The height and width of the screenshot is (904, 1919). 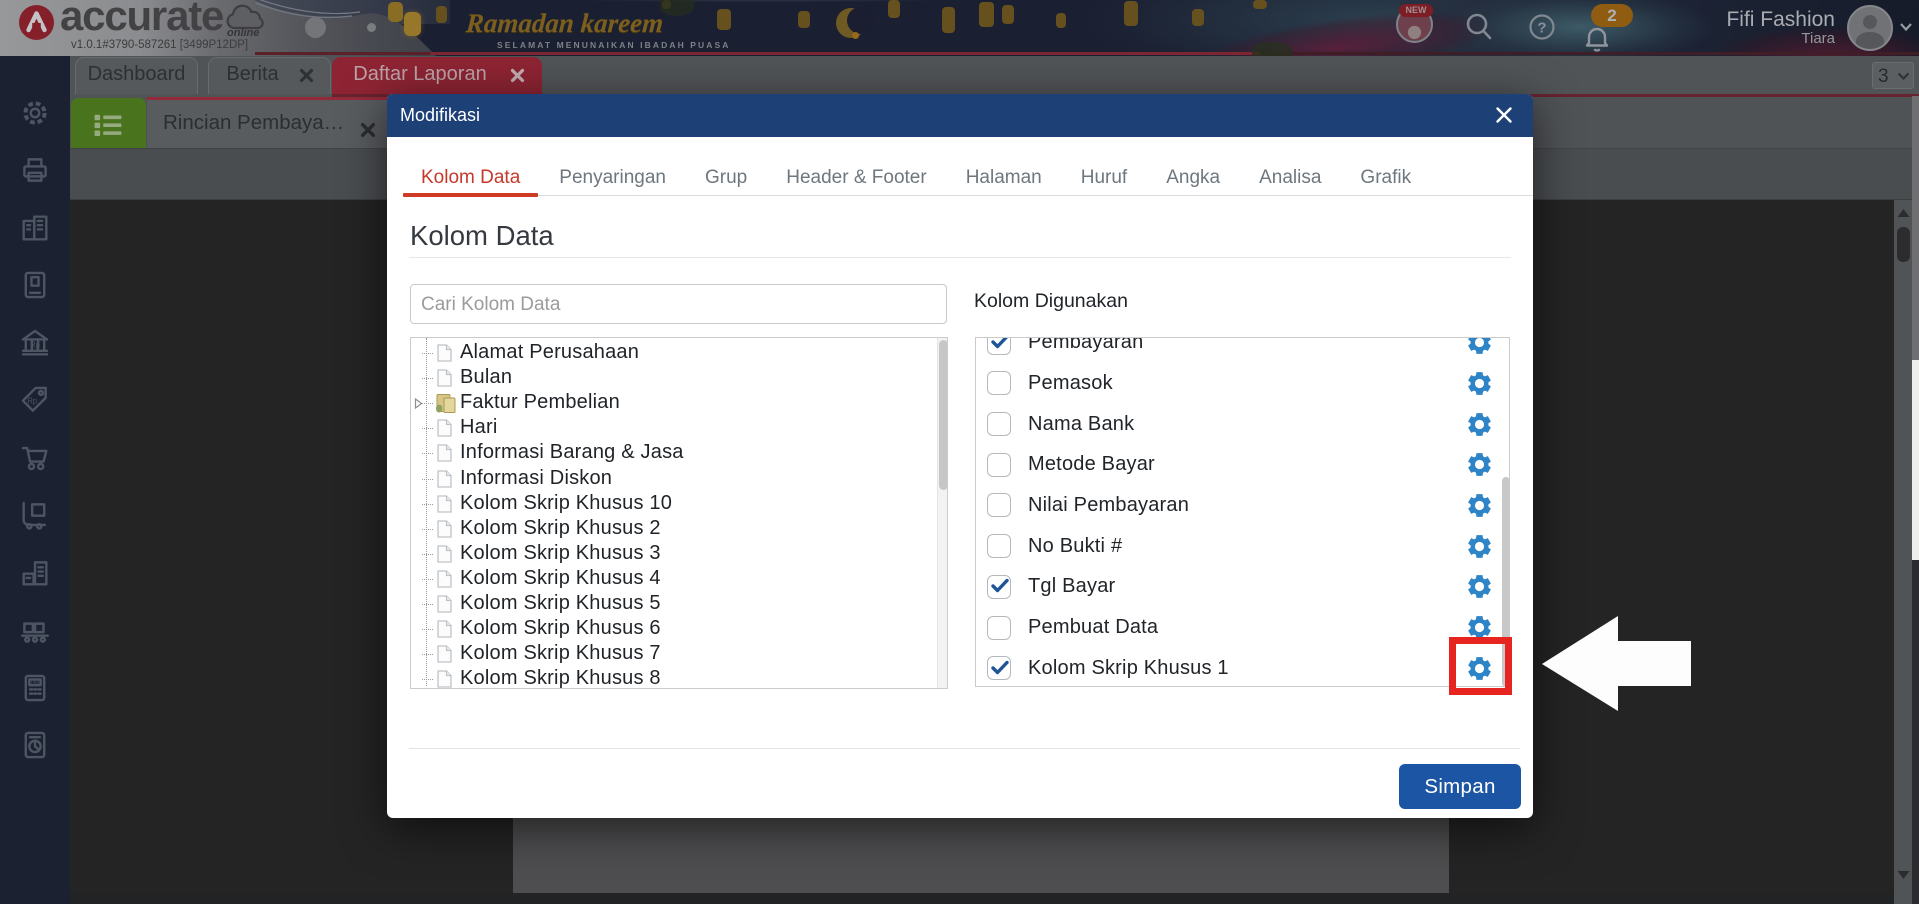 What do you see at coordinates (35, 683) in the screenshot?
I see `svg-text: TAX` at bounding box center [35, 683].